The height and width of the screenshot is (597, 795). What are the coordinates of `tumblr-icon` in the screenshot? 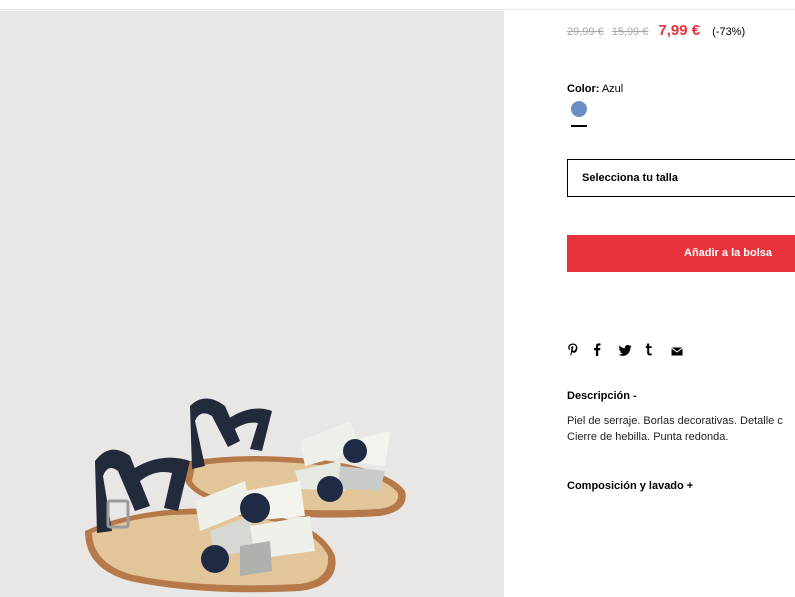 It's located at (658, 351).